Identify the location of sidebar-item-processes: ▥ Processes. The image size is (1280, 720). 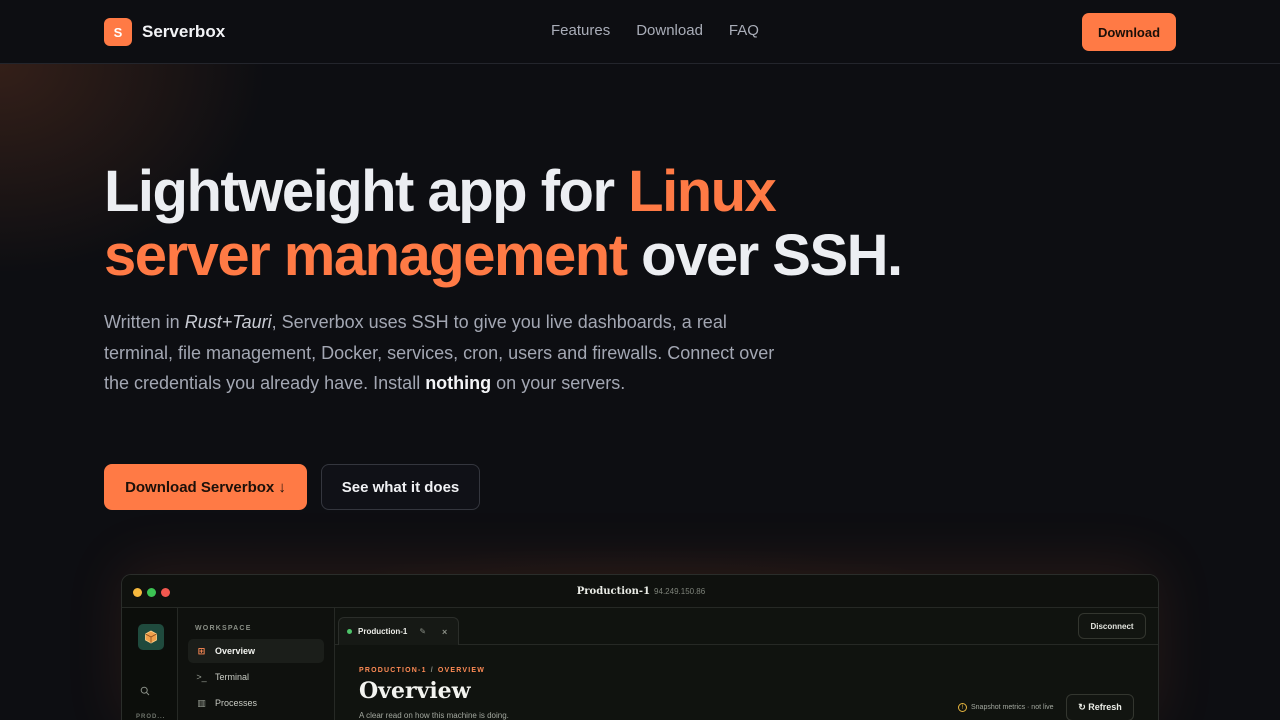
(256, 703).